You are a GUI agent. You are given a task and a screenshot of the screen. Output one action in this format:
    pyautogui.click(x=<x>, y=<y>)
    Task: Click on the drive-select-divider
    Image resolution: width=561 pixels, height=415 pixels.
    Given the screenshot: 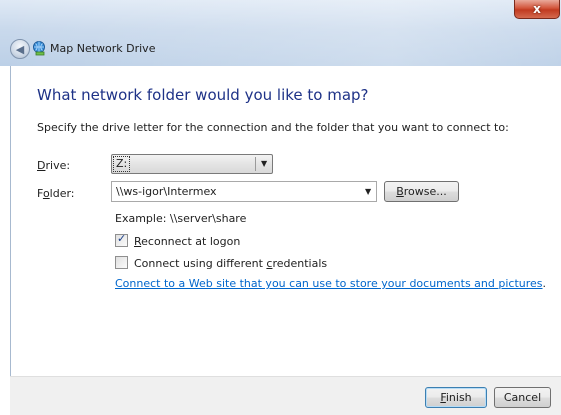 What is the action you would take?
    pyautogui.click(x=255, y=164)
    